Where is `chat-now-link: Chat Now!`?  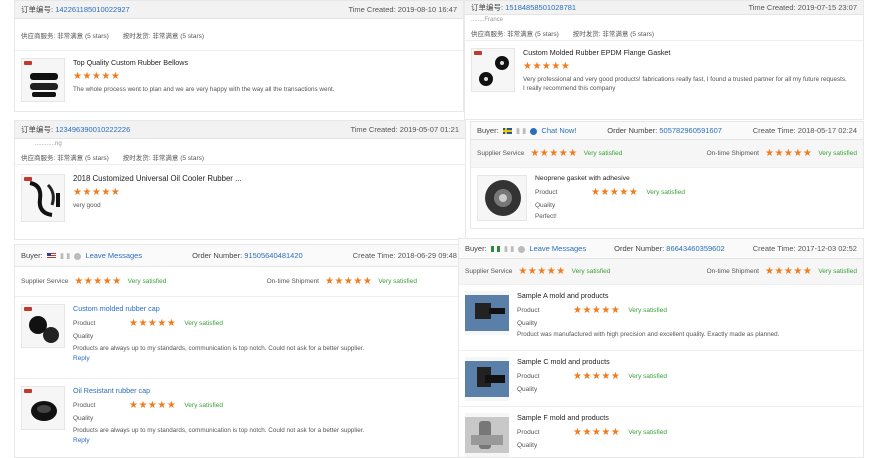
chat-now-link: Chat Now! is located at coordinates (558, 130).